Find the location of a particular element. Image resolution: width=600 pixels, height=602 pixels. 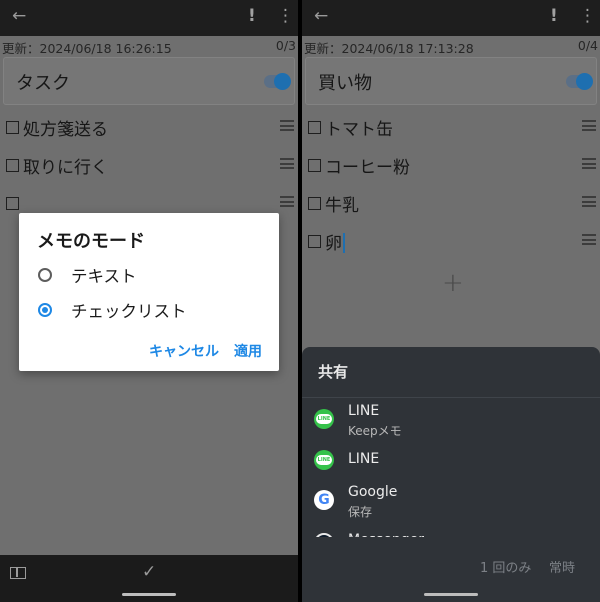

checklist-item-text: コーヒー粉 is located at coordinates (367, 165).